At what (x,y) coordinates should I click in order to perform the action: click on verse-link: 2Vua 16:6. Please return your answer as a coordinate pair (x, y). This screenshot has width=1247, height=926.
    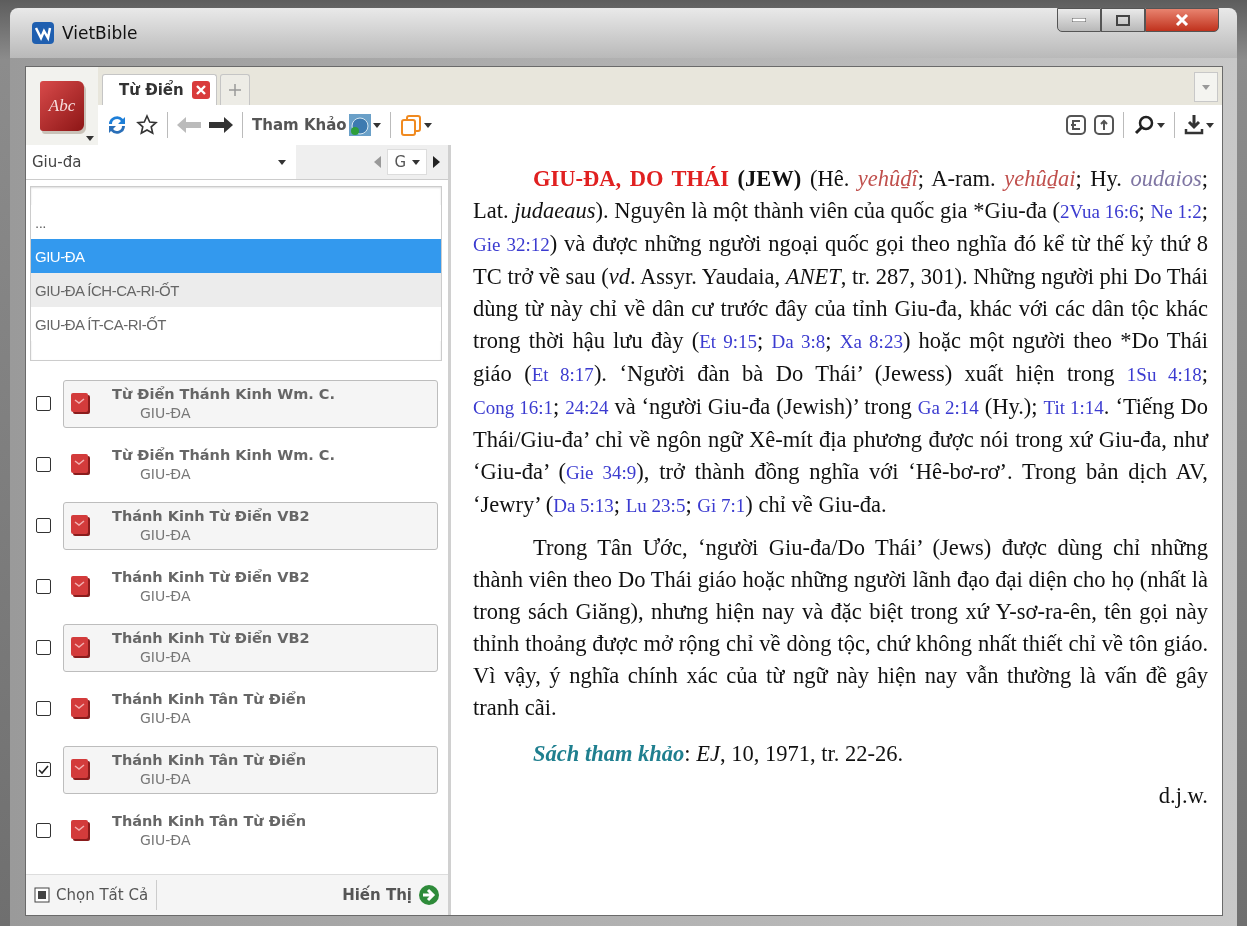
    Looking at the image, I should click on (1099, 211).